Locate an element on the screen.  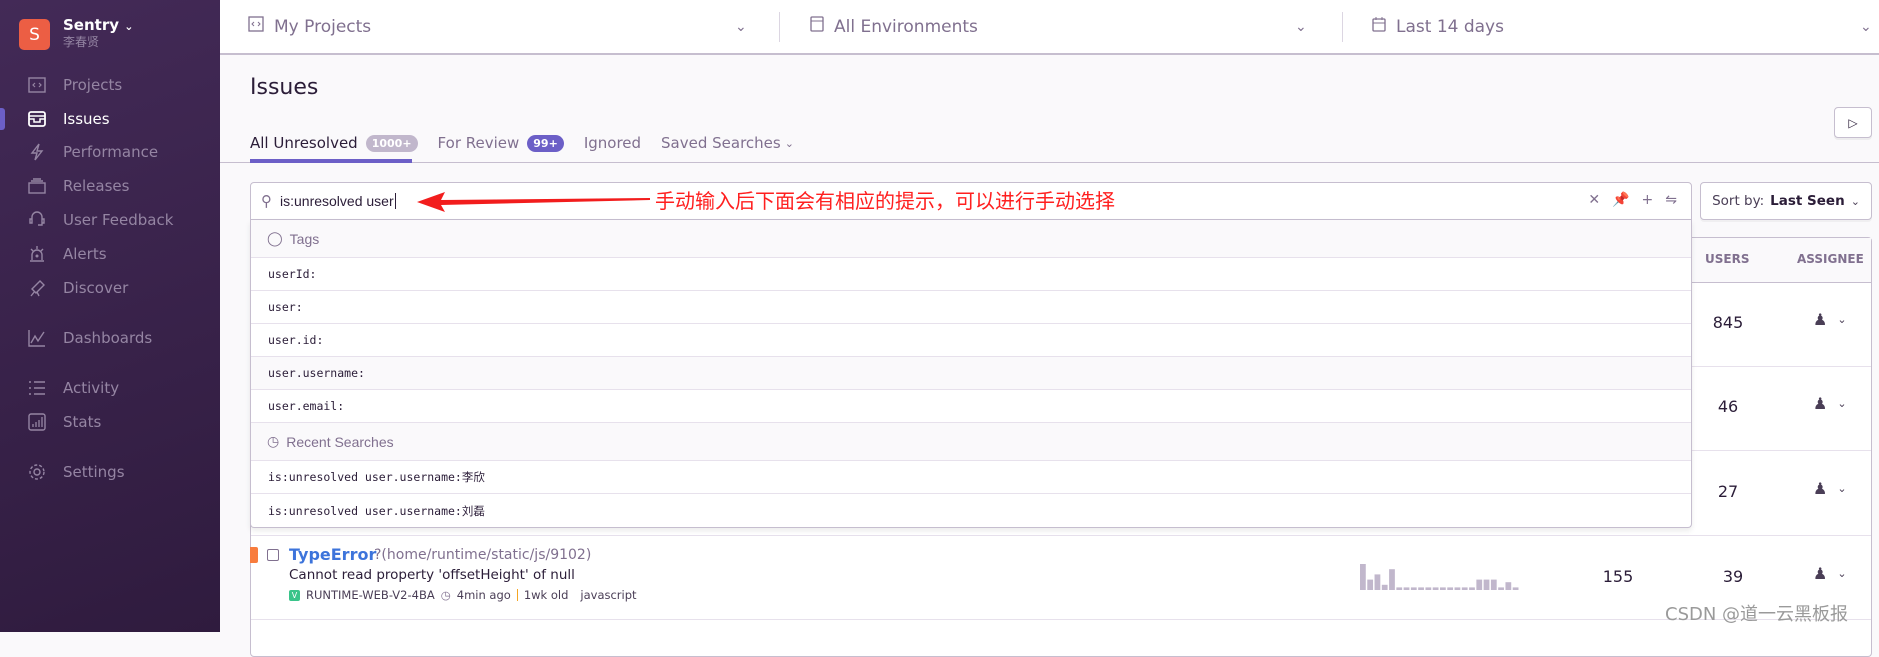
package-icon is located at coordinates (37, 186).